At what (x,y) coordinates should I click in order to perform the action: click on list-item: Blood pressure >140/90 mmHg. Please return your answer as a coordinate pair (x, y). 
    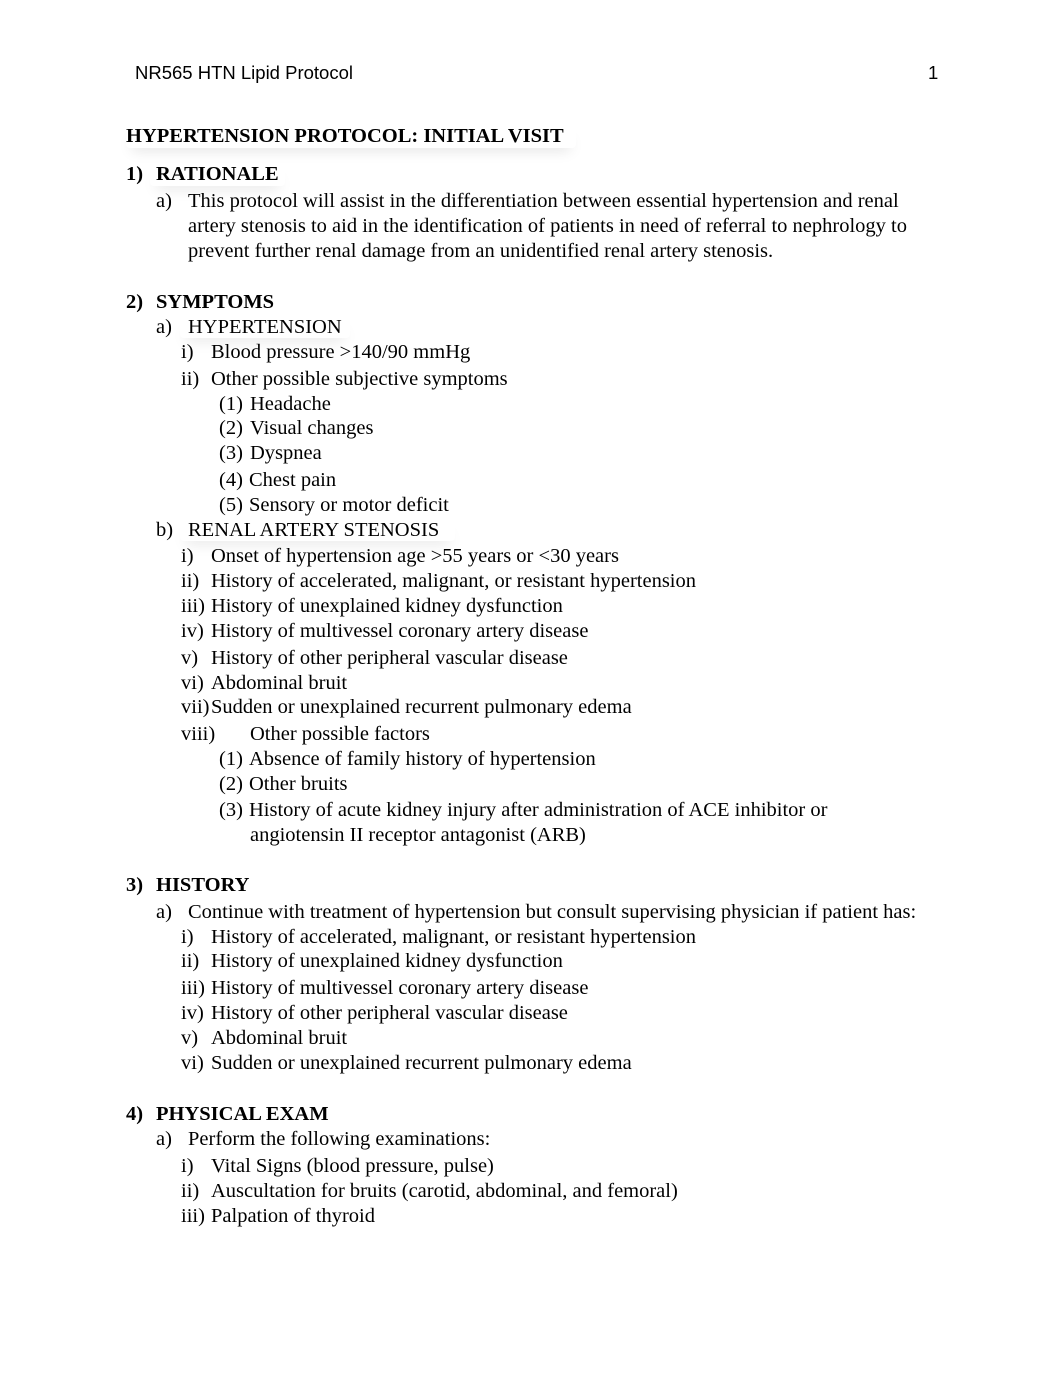
    Looking at the image, I should click on (341, 352).